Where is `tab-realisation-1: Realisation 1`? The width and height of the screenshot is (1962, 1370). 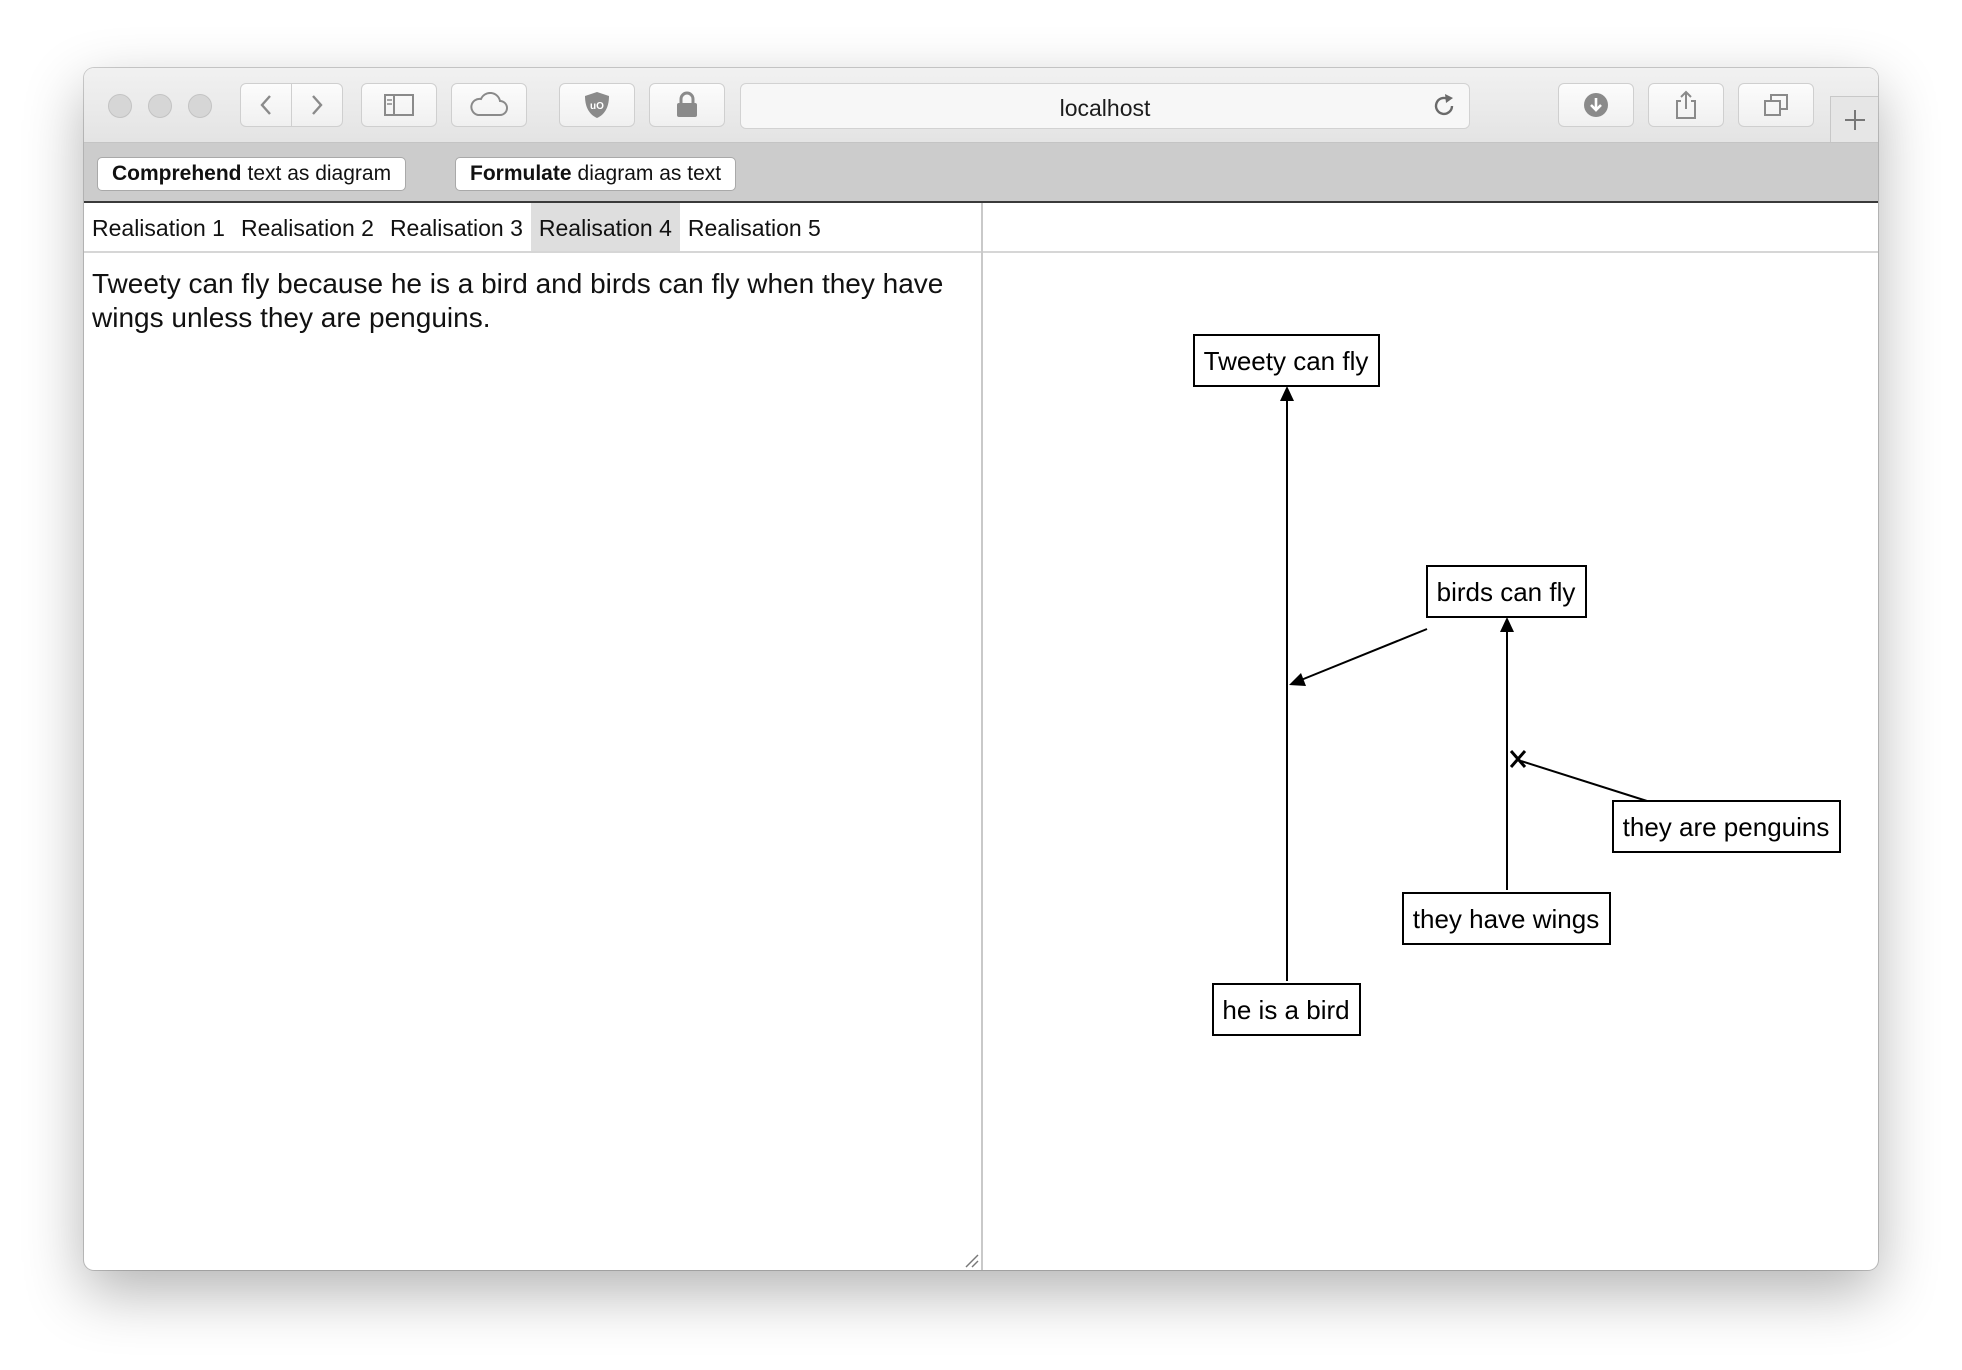 tab-realisation-1: Realisation 1 is located at coordinates (158, 227).